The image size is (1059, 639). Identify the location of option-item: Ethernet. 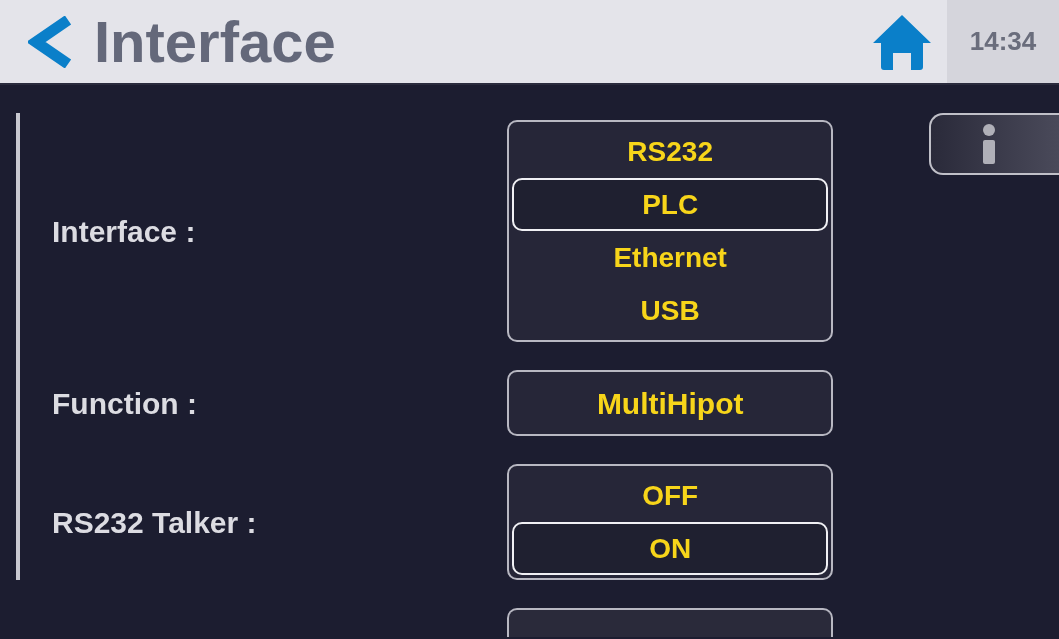
(670, 257).